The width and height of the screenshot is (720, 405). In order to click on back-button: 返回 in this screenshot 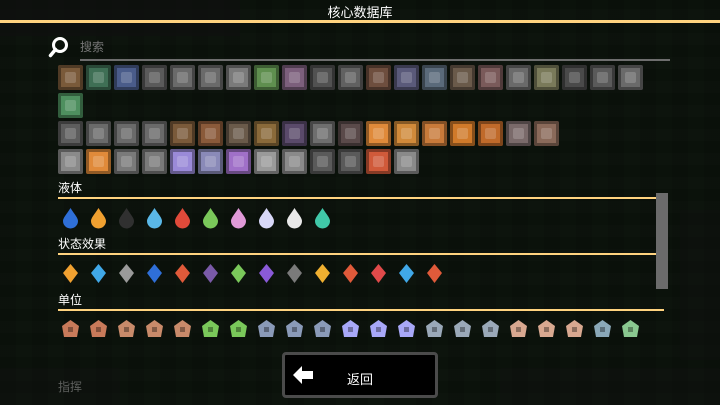, I will do `click(360, 375)`.